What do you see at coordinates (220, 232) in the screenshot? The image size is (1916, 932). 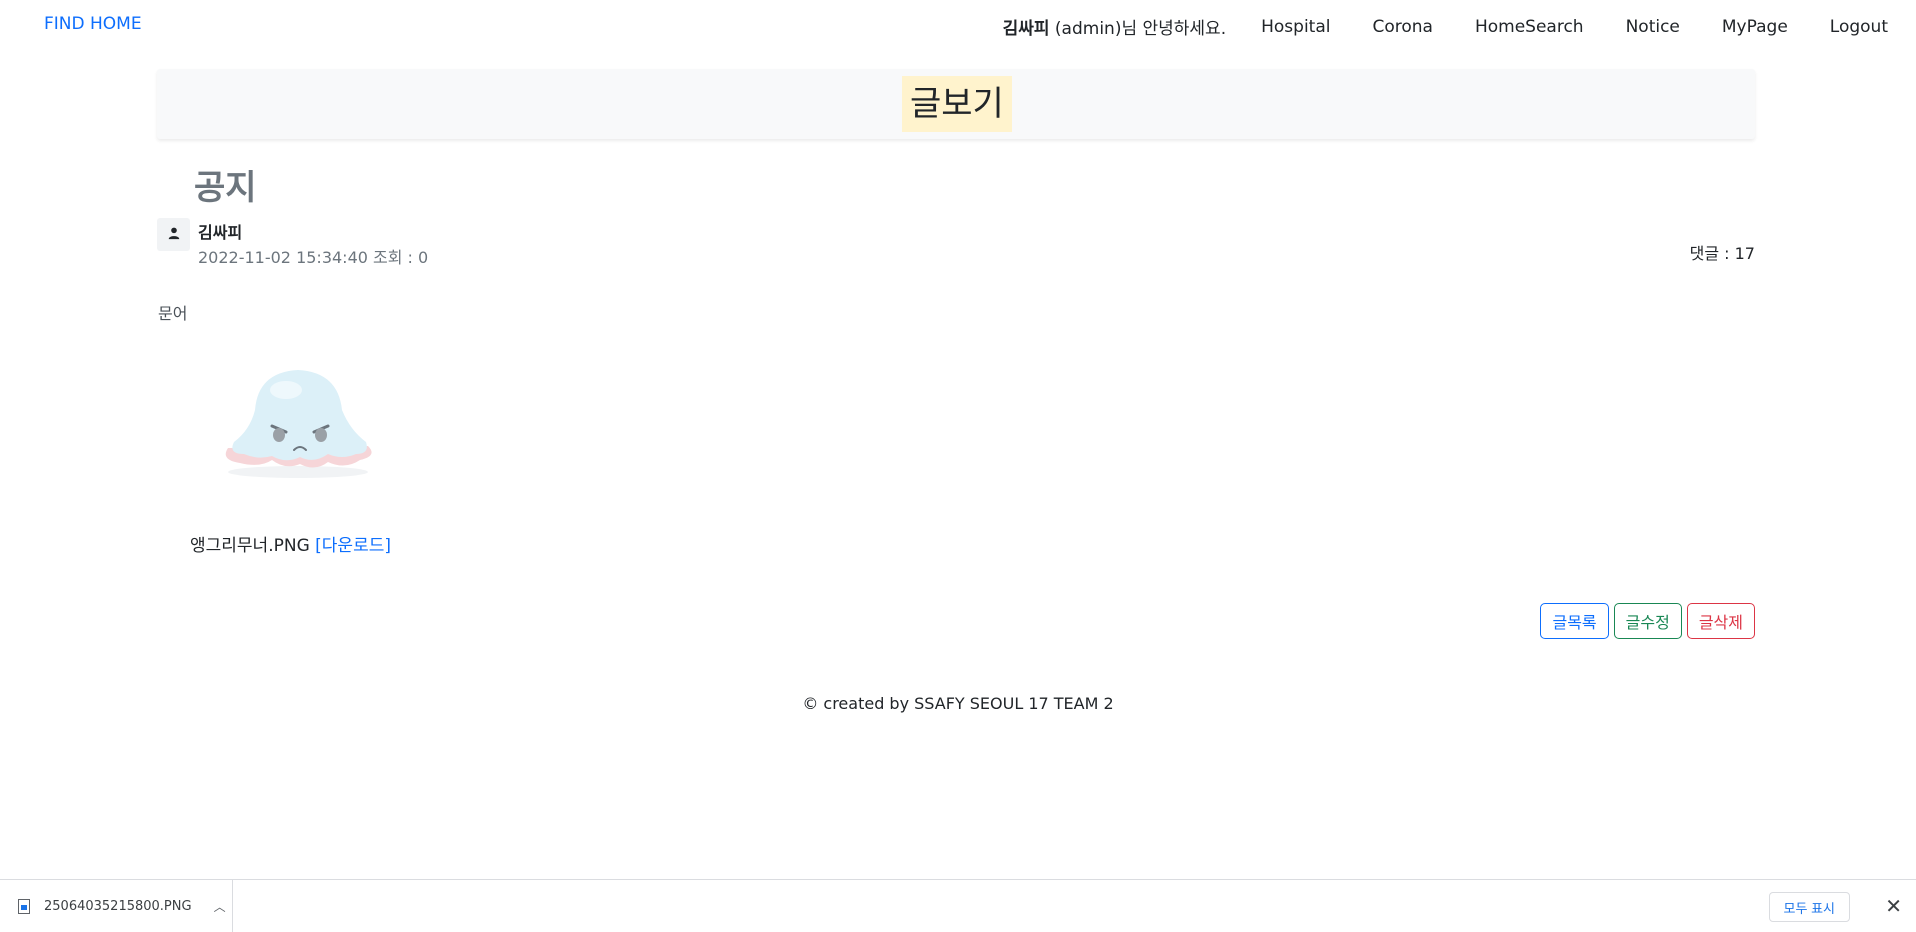 I see `post-author: 김싸피` at bounding box center [220, 232].